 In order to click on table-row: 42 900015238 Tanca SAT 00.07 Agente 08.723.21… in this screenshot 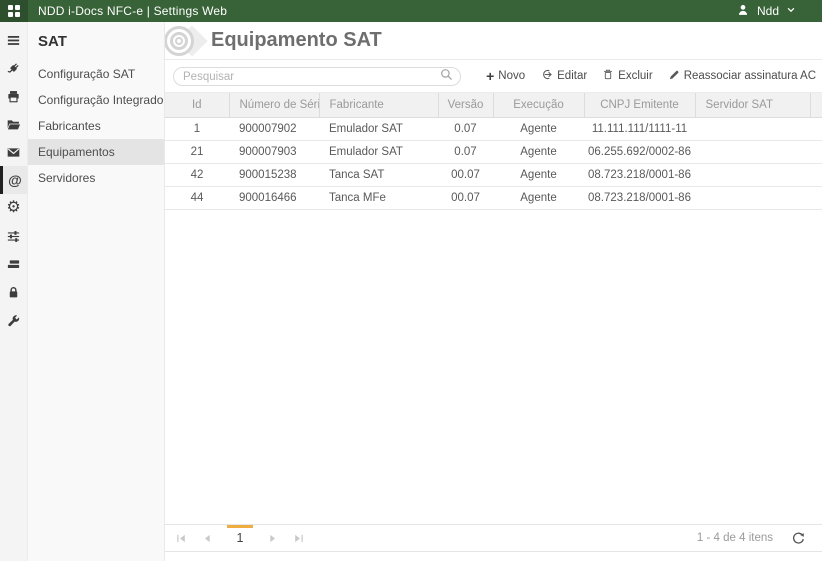, I will do `click(493, 175)`.